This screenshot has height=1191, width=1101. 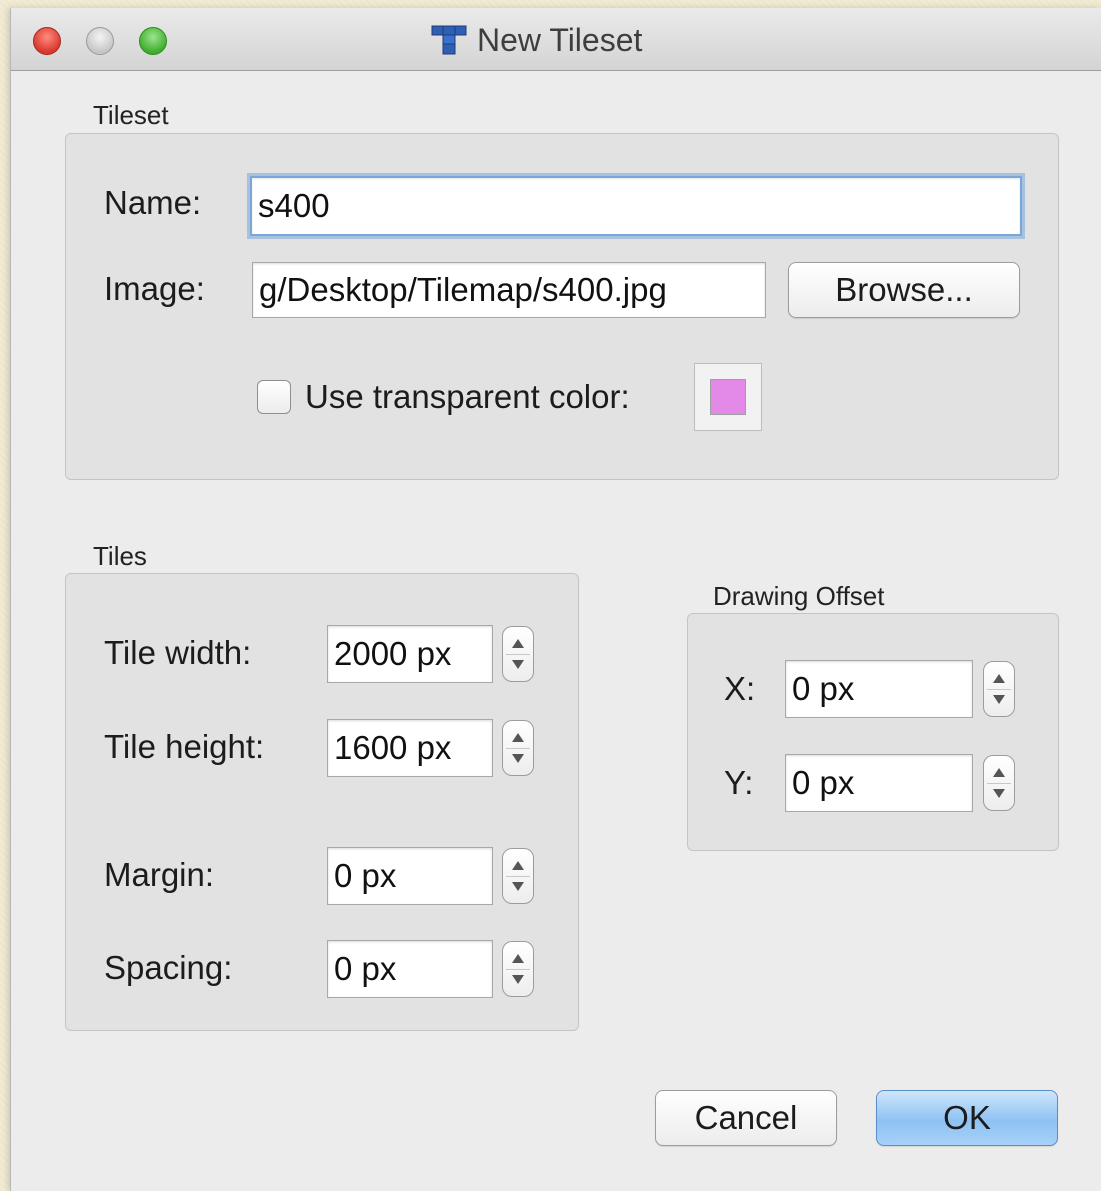 What do you see at coordinates (131, 115) in the screenshot?
I see `tileset-group-label: Tileset` at bounding box center [131, 115].